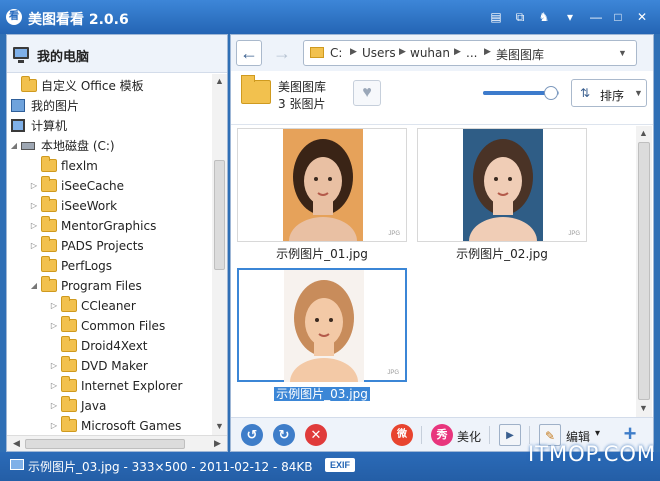  I want to click on tree-item: PerfLogs, so click(109, 266).